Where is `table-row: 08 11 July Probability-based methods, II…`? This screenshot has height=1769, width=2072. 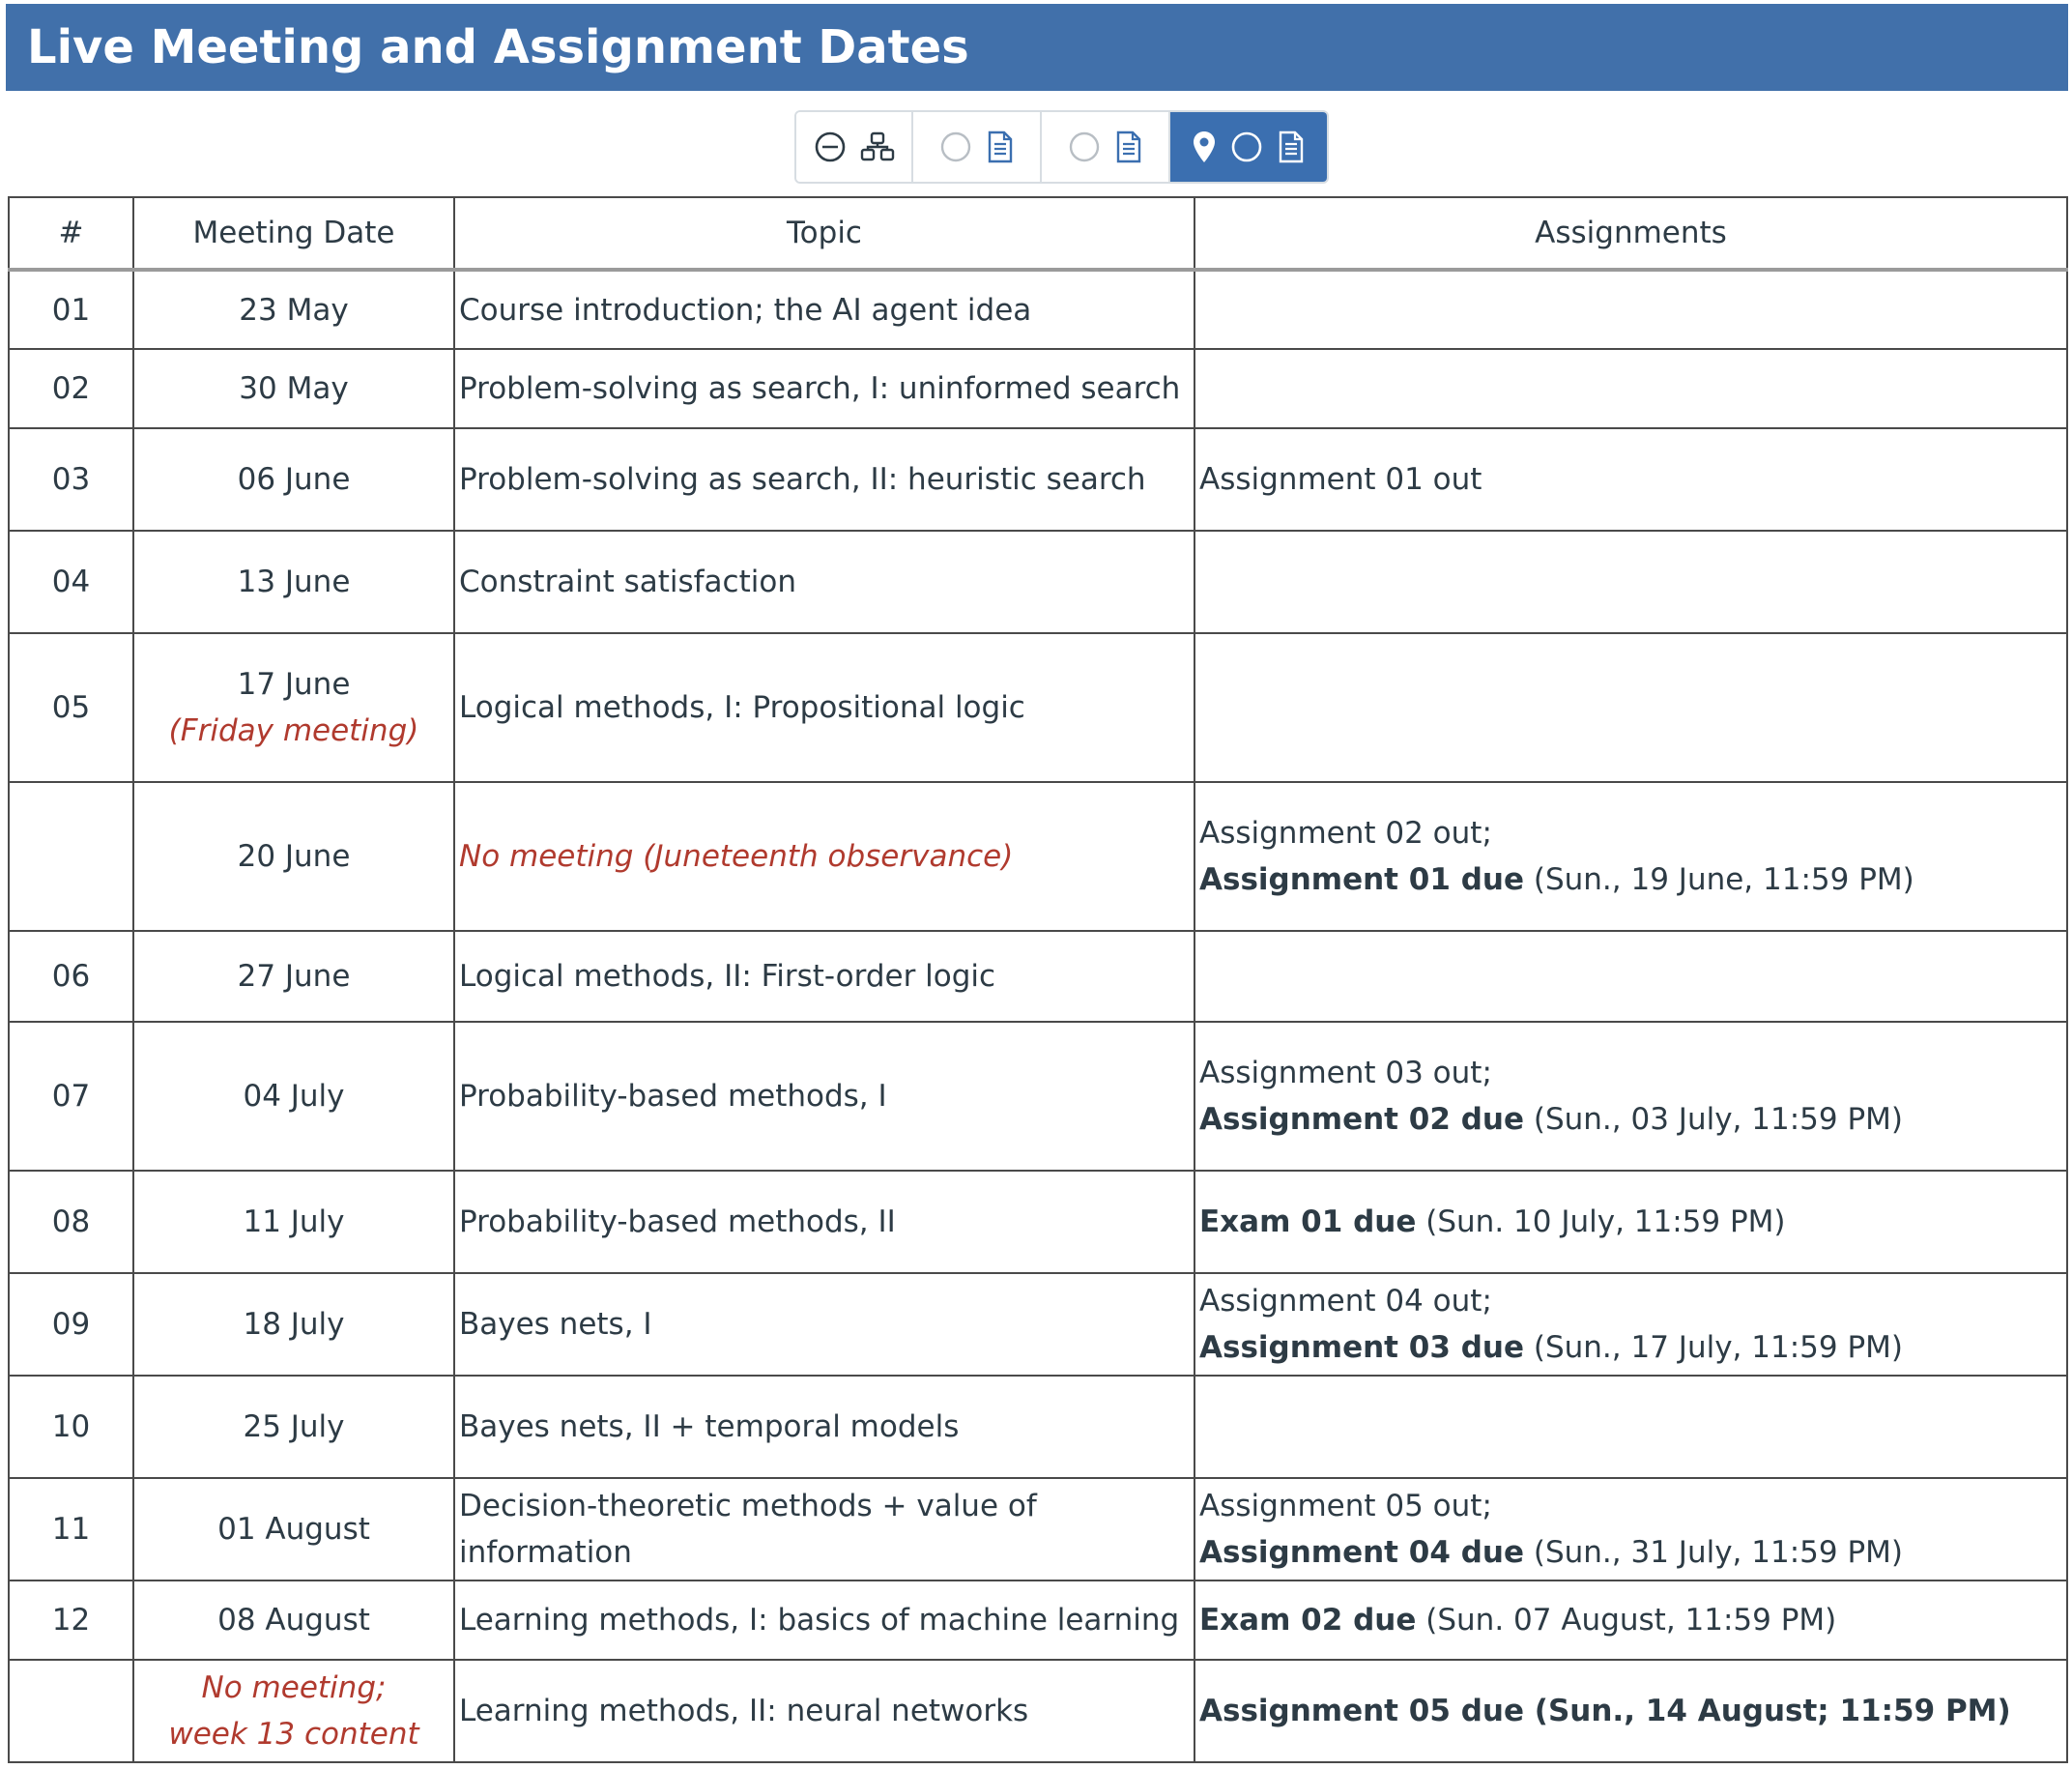 table-row: 08 11 July Probability-based methods, II… is located at coordinates (1038, 1222).